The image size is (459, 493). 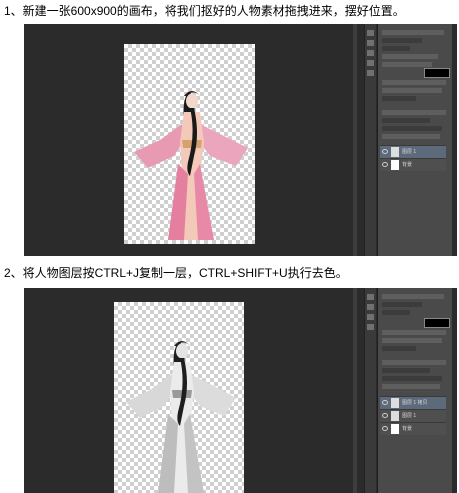 What do you see at coordinates (407, 64) in the screenshot?
I see `scale-row` at bounding box center [407, 64].